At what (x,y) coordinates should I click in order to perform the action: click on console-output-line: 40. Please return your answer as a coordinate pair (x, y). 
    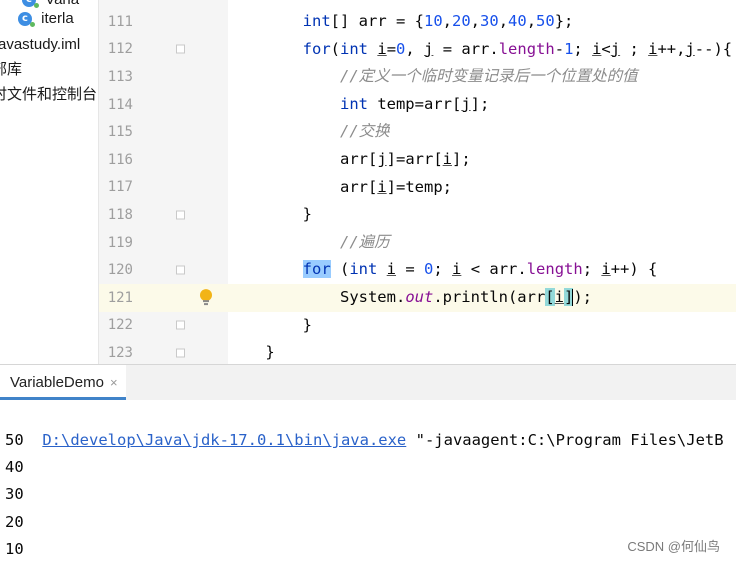
    Looking at the image, I should click on (14, 467).